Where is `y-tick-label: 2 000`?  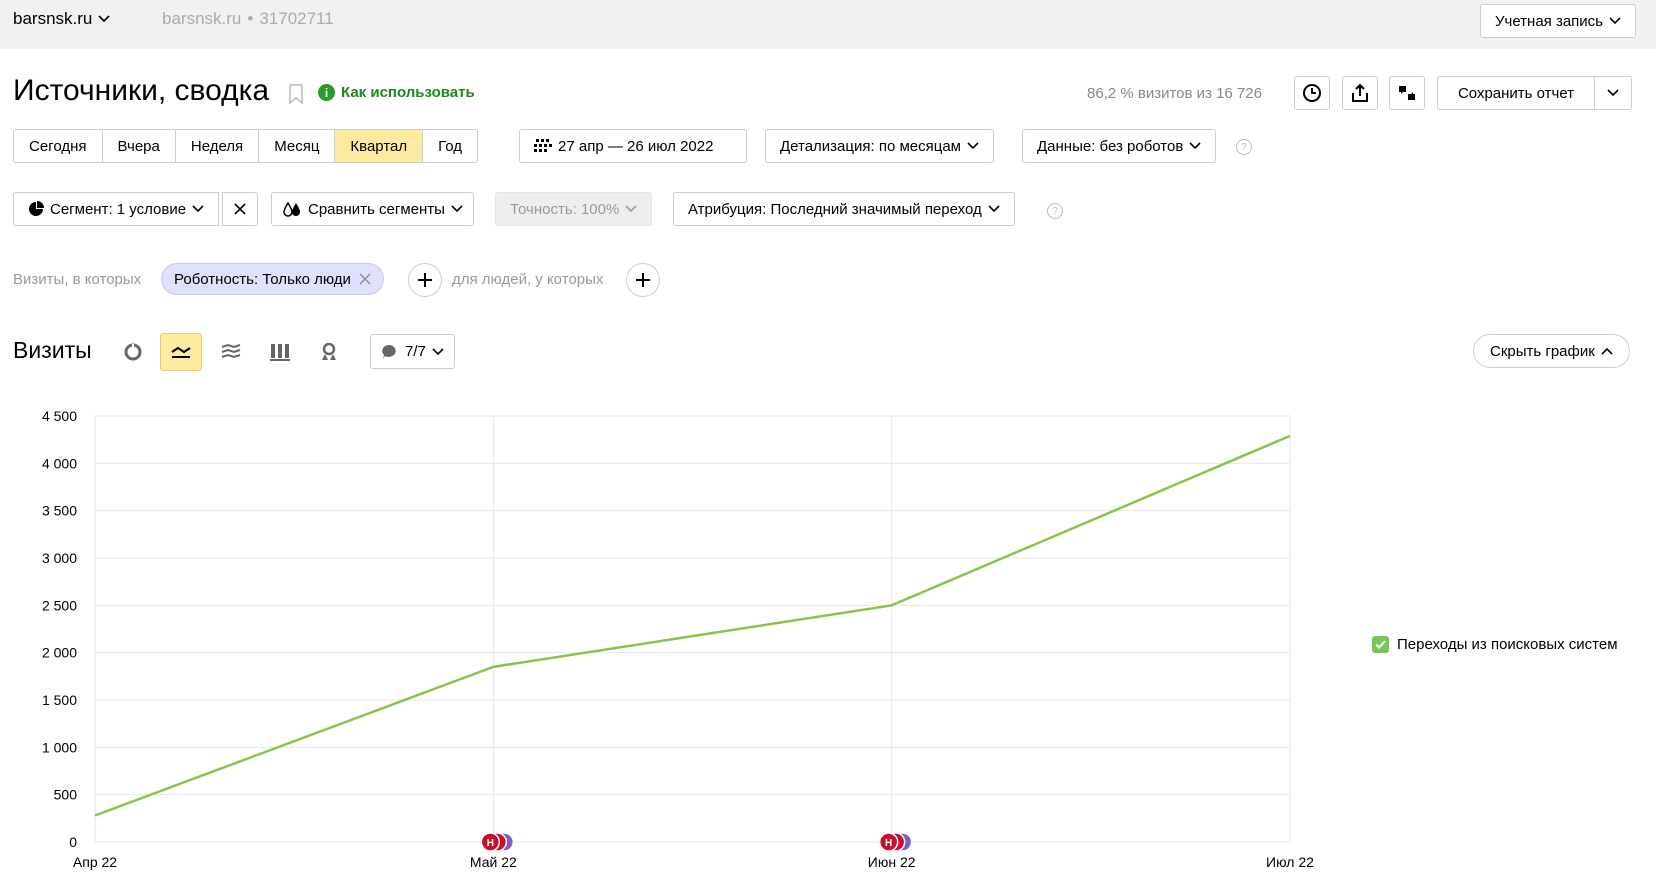 y-tick-label: 2 000 is located at coordinates (59, 653).